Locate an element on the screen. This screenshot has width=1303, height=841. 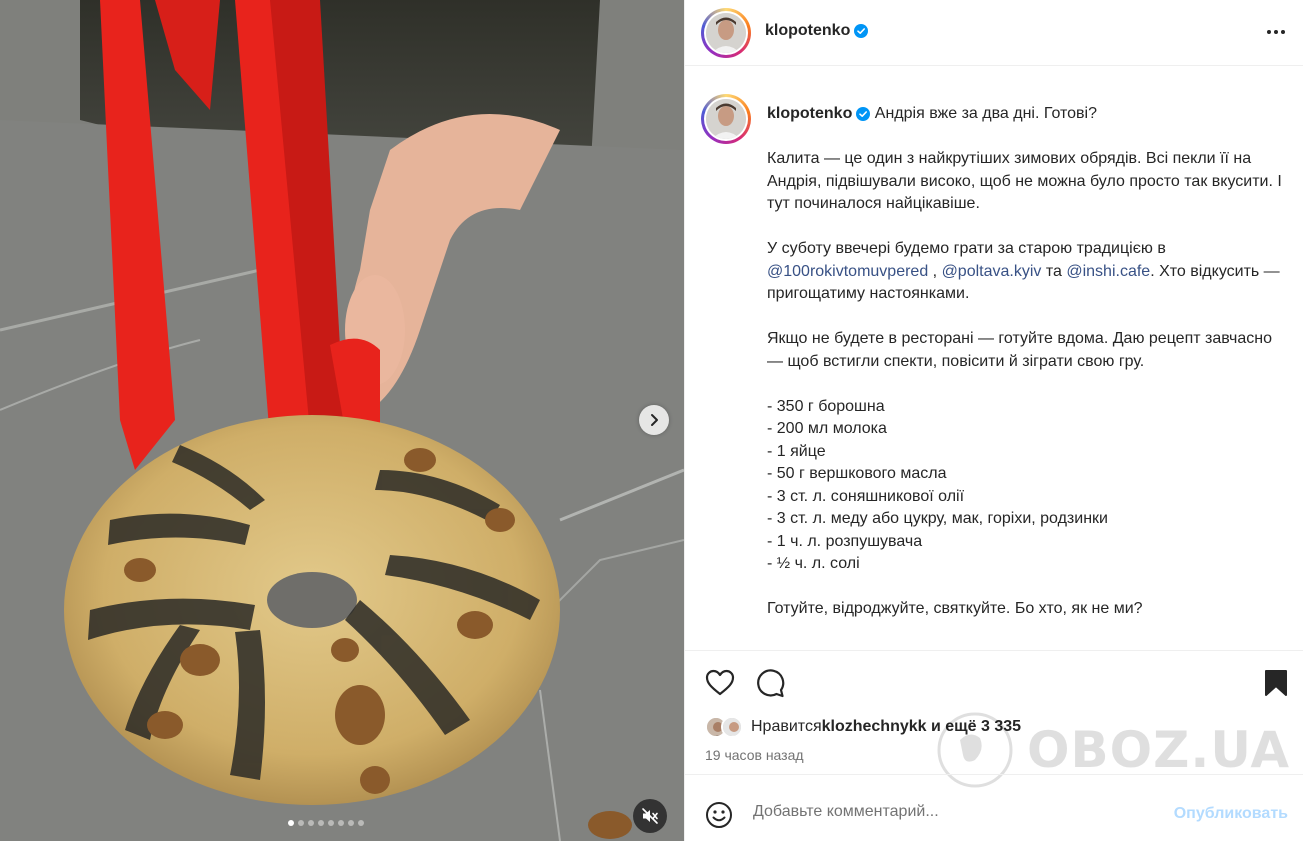
mention-link: @poltava.kyiv is located at coordinates (992, 271).